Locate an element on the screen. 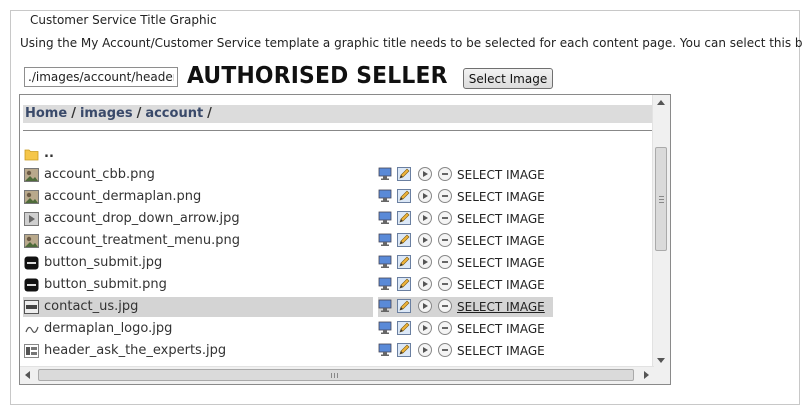 The image size is (803, 405). horizontal-scroll-thumb is located at coordinates (336, 375).